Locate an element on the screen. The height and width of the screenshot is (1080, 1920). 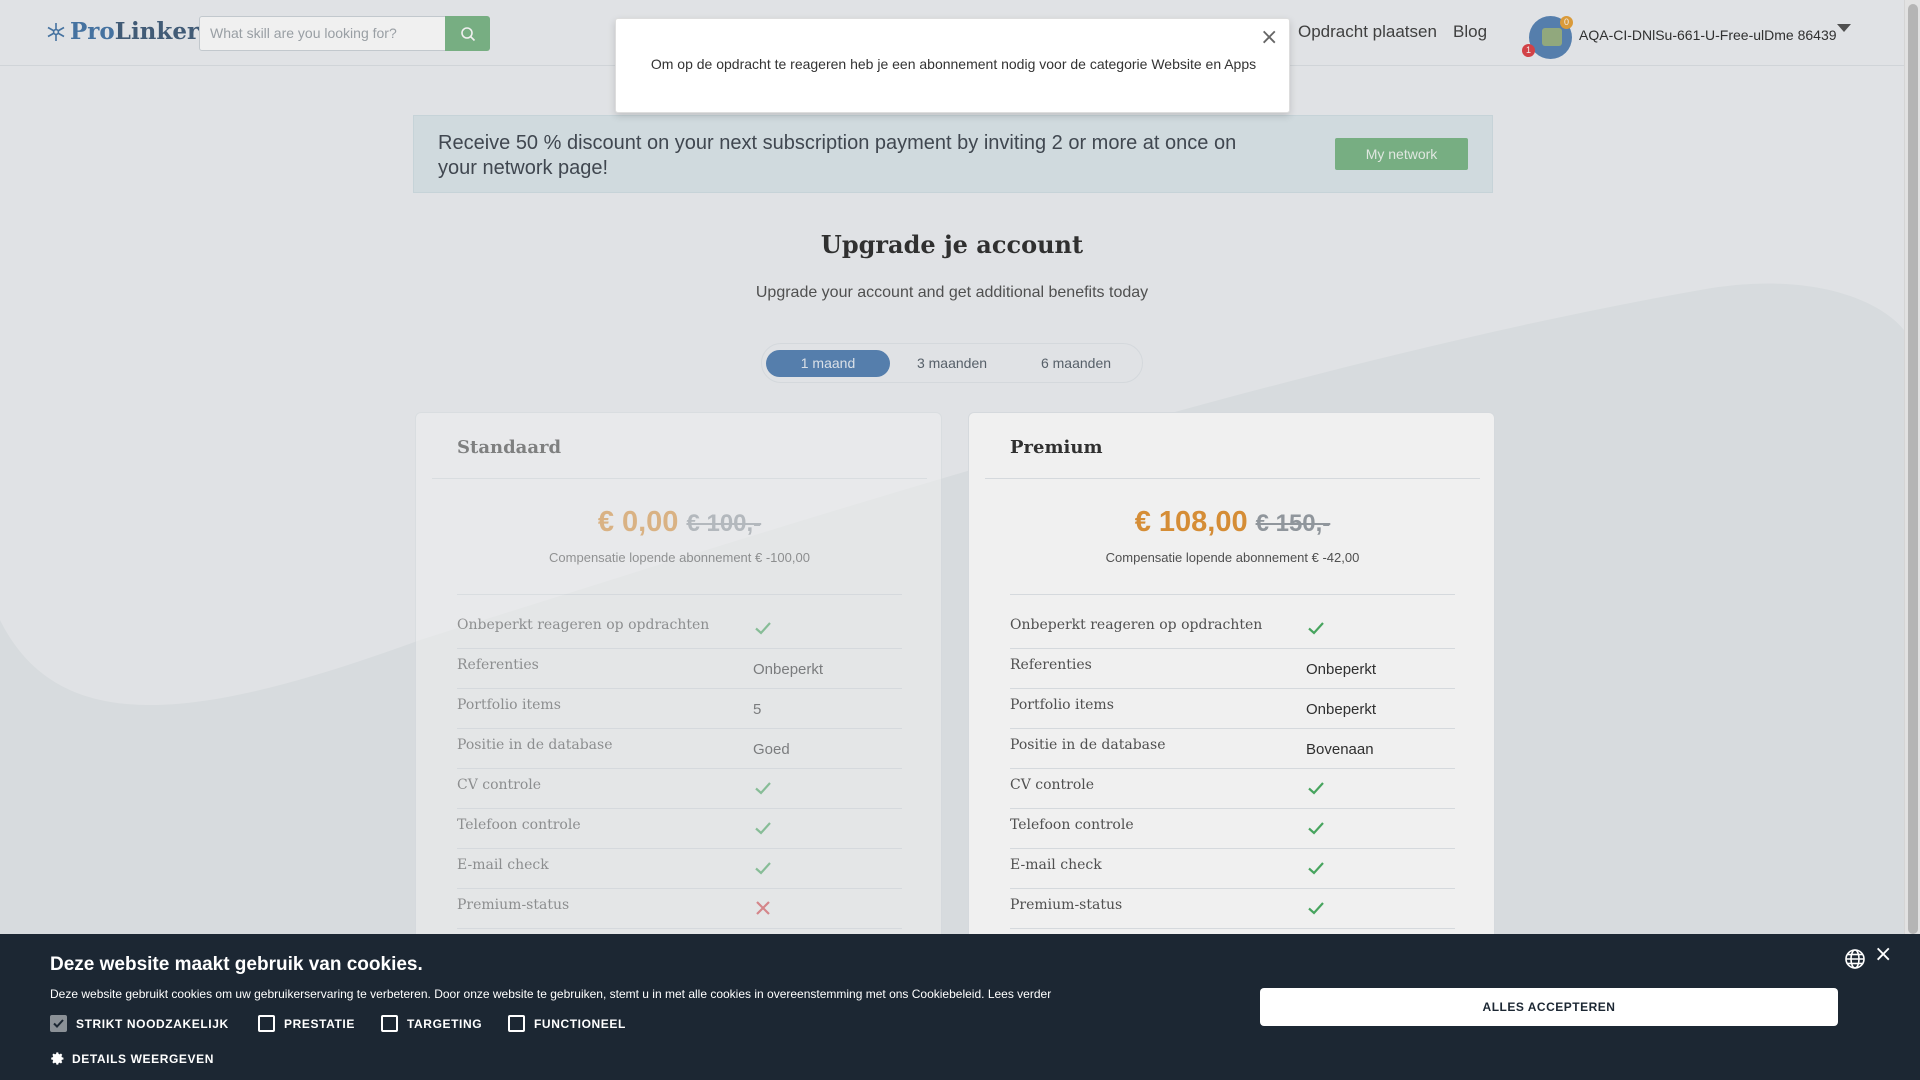
cookie-title: Deze website maakt gebruik van cookies. is located at coordinates (236, 964).